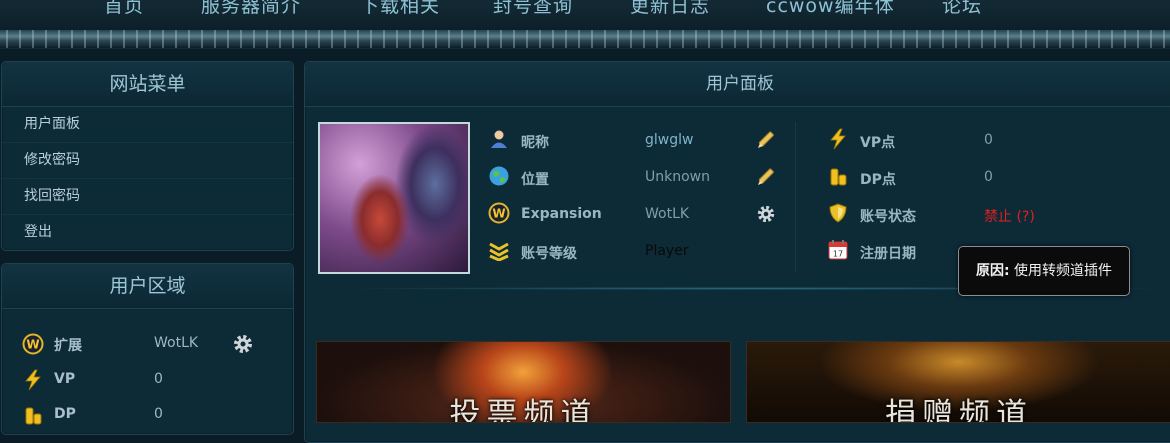 This screenshot has width=1170, height=443. What do you see at coordinates (888, 254) in the screenshot?
I see `info-label: 注册日期` at bounding box center [888, 254].